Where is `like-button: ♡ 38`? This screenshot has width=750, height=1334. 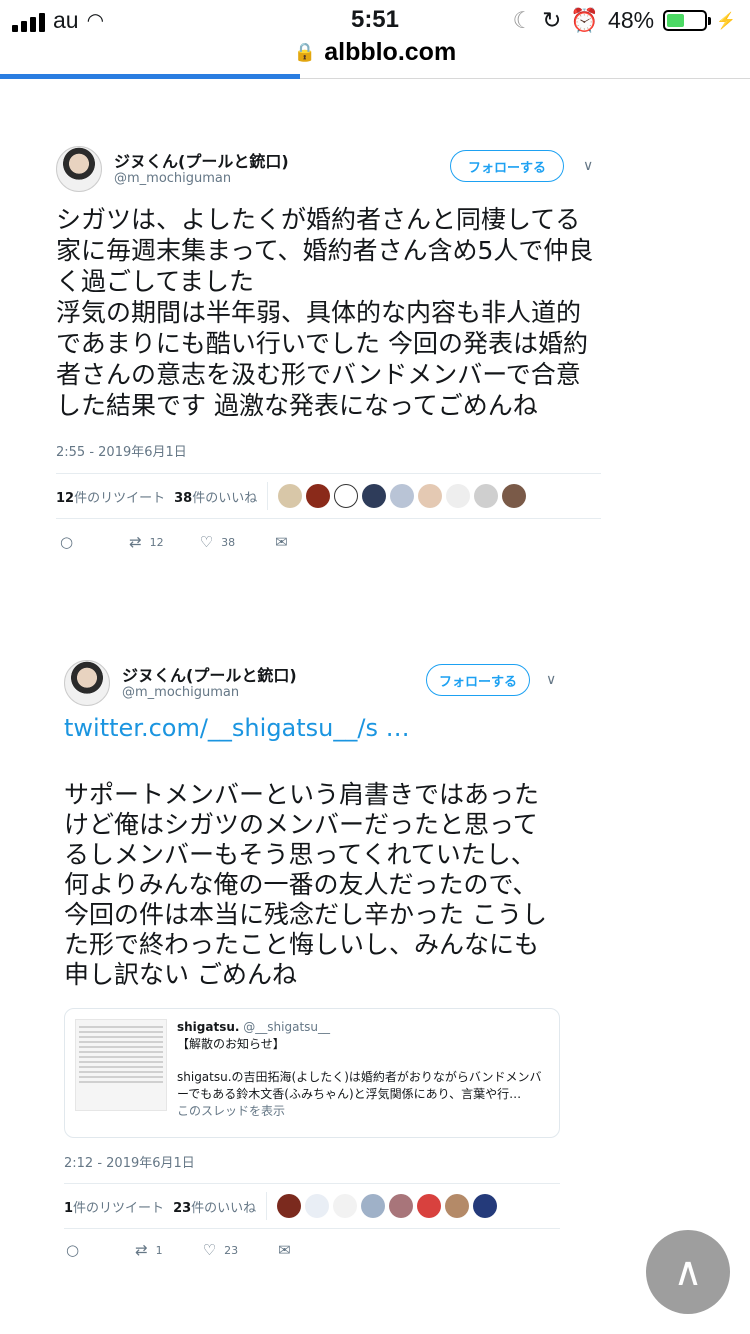
like-button: ♡ 38 is located at coordinates (217, 542).